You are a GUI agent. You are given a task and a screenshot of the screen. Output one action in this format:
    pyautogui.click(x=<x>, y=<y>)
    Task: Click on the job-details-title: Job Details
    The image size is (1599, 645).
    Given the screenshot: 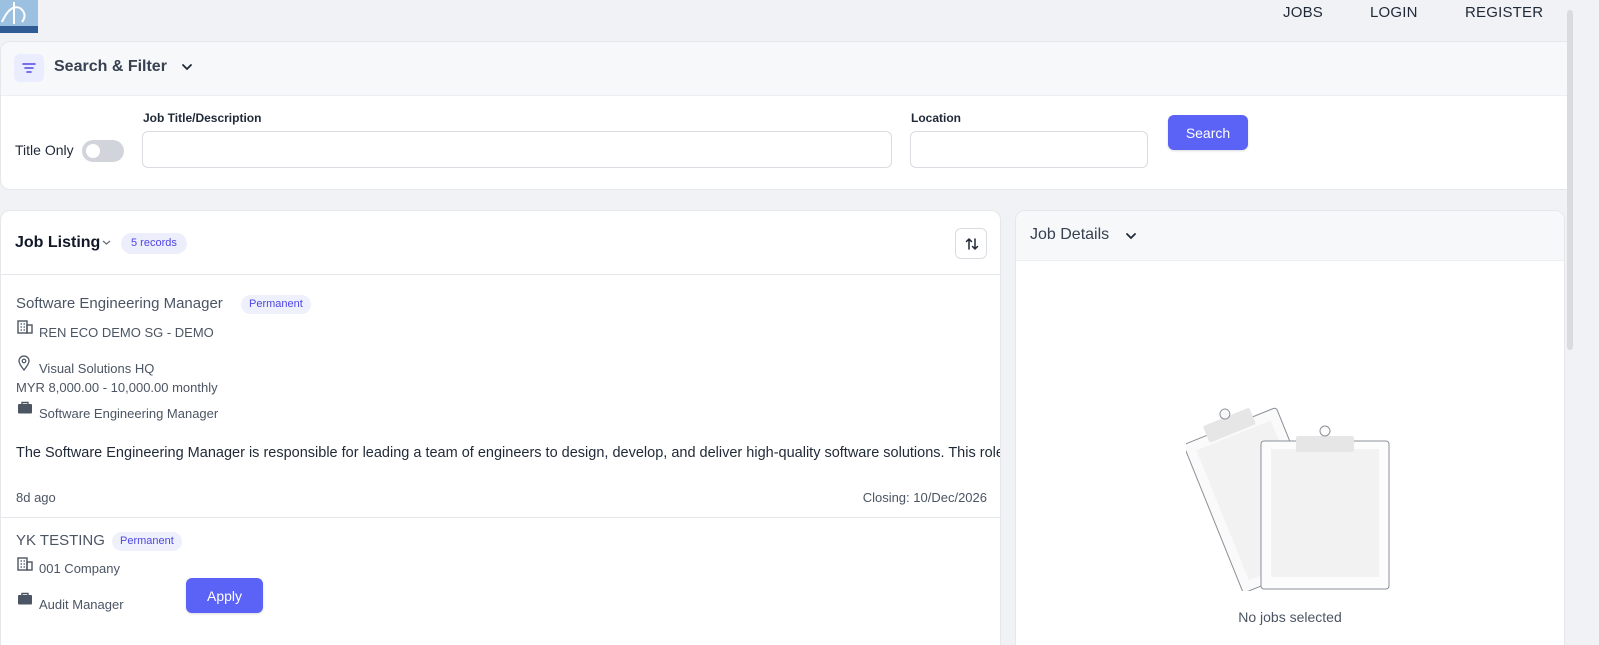 What is the action you would take?
    pyautogui.click(x=1070, y=234)
    